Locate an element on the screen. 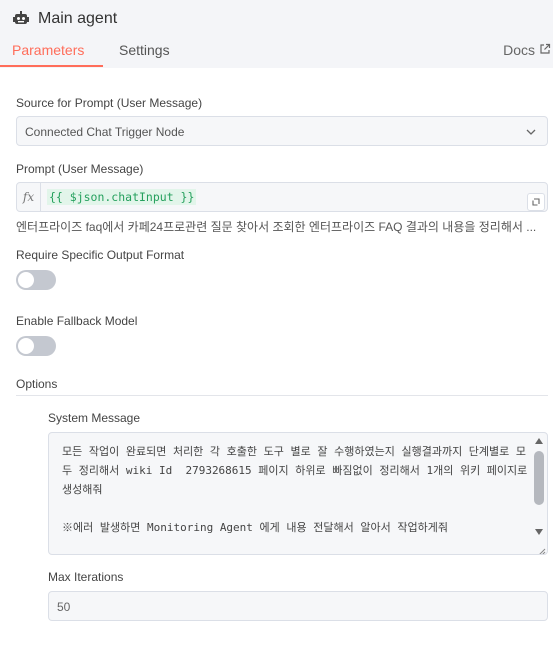  max-iterations-value: 50 is located at coordinates (64, 607).